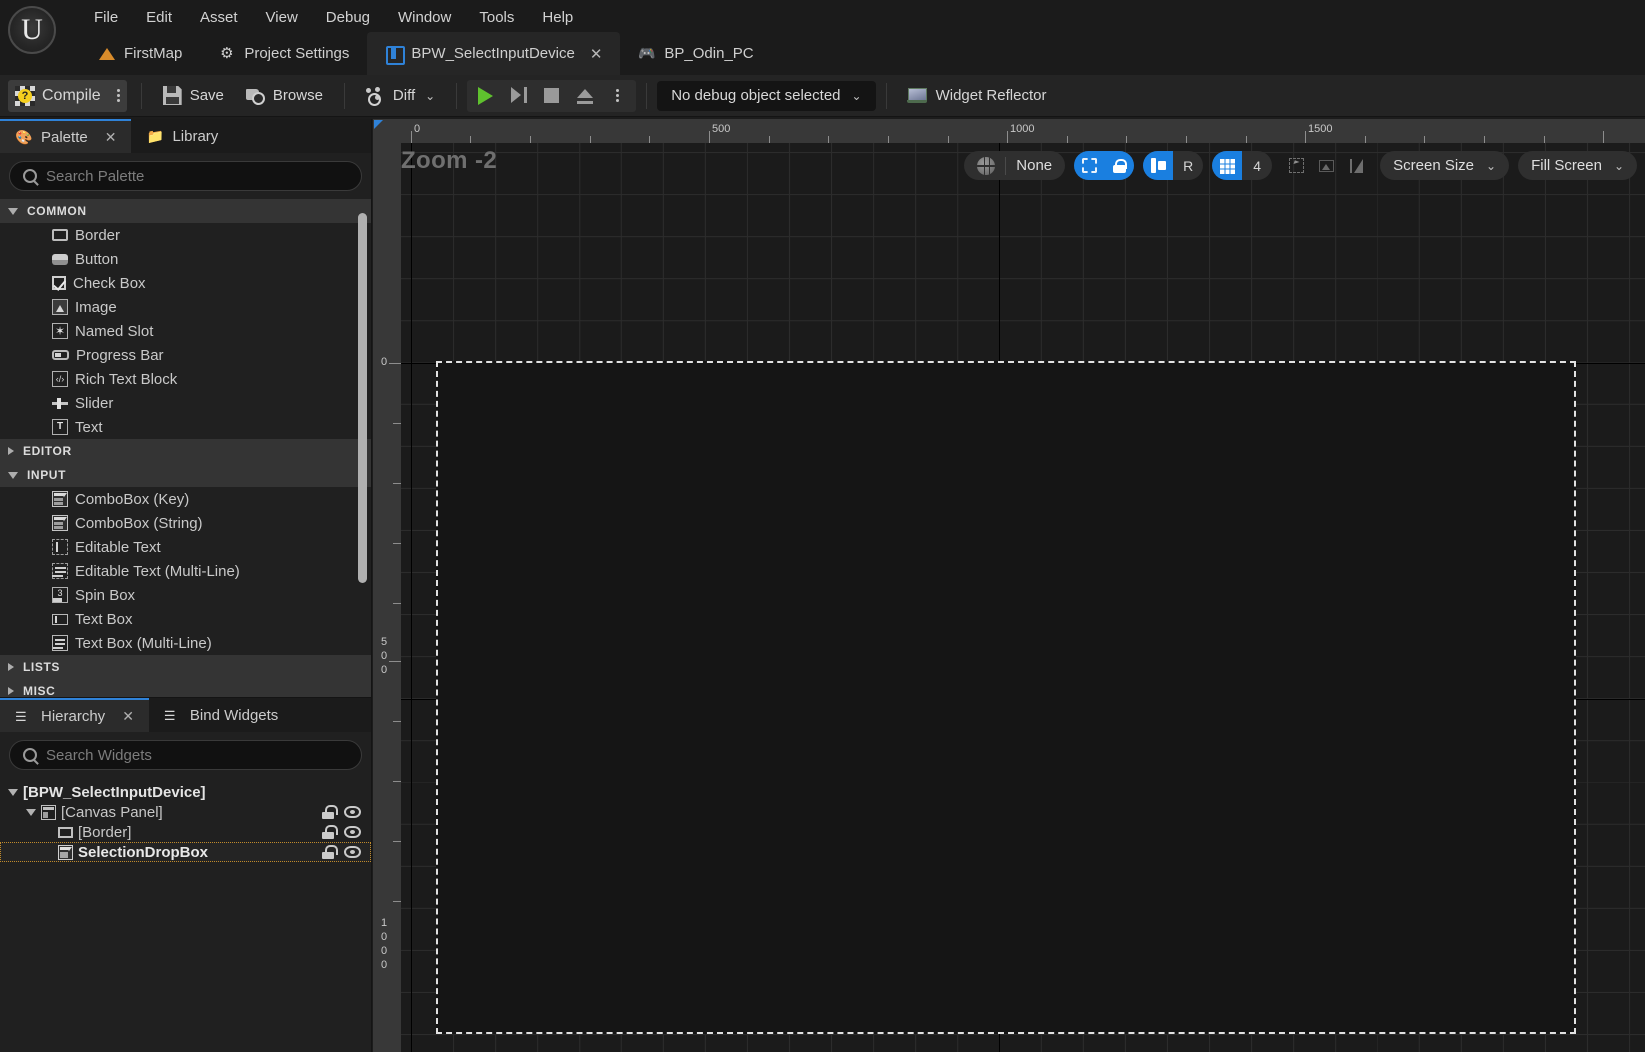 The width and height of the screenshot is (1645, 1052). What do you see at coordinates (518, 96) in the screenshot?
I see `skip-play-button` at bounding box center [518, 96].